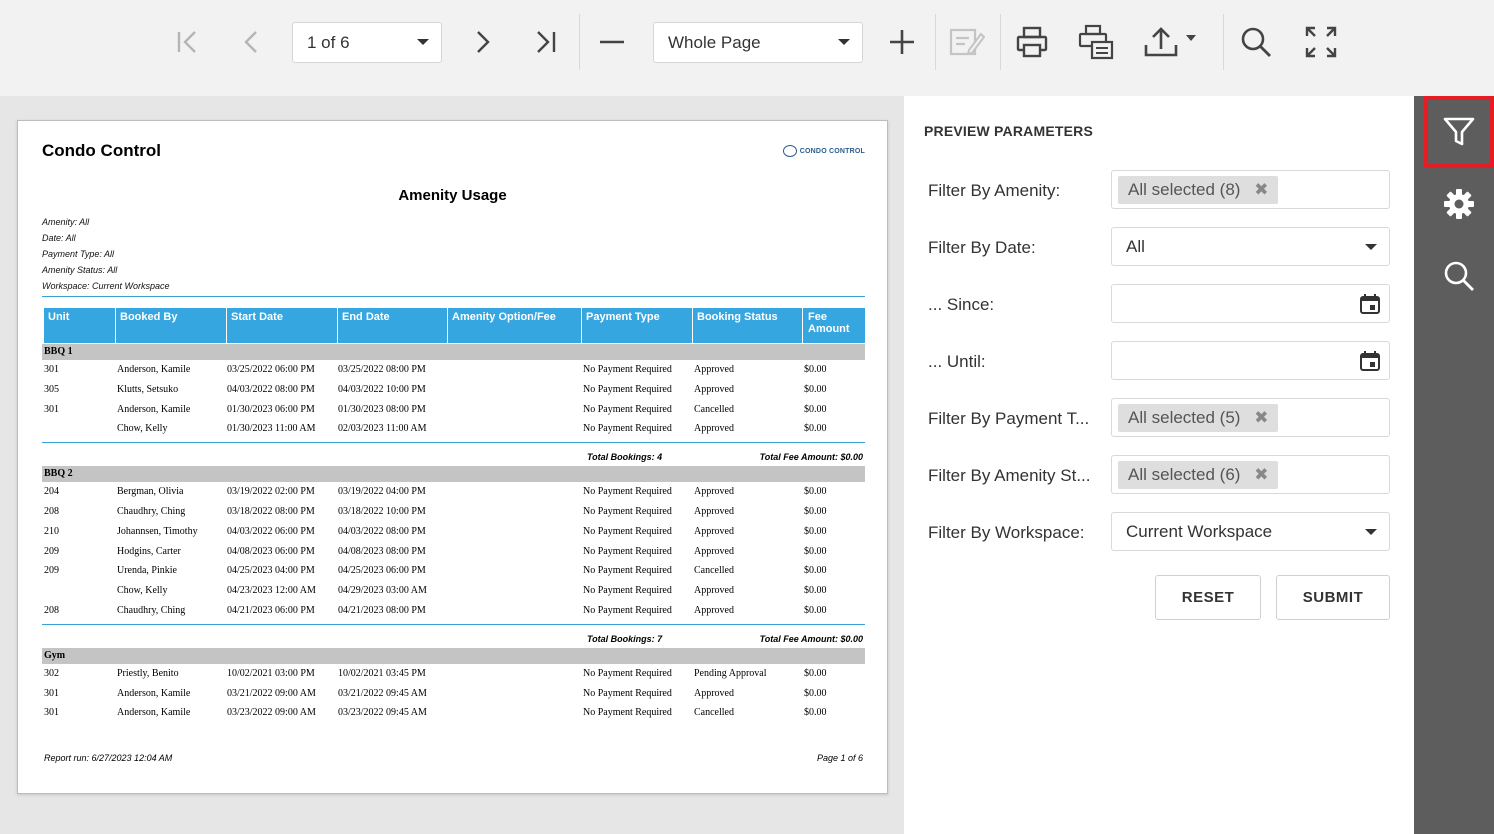  I want to click on zoom-selector: Whole Page, so click(758, 42).